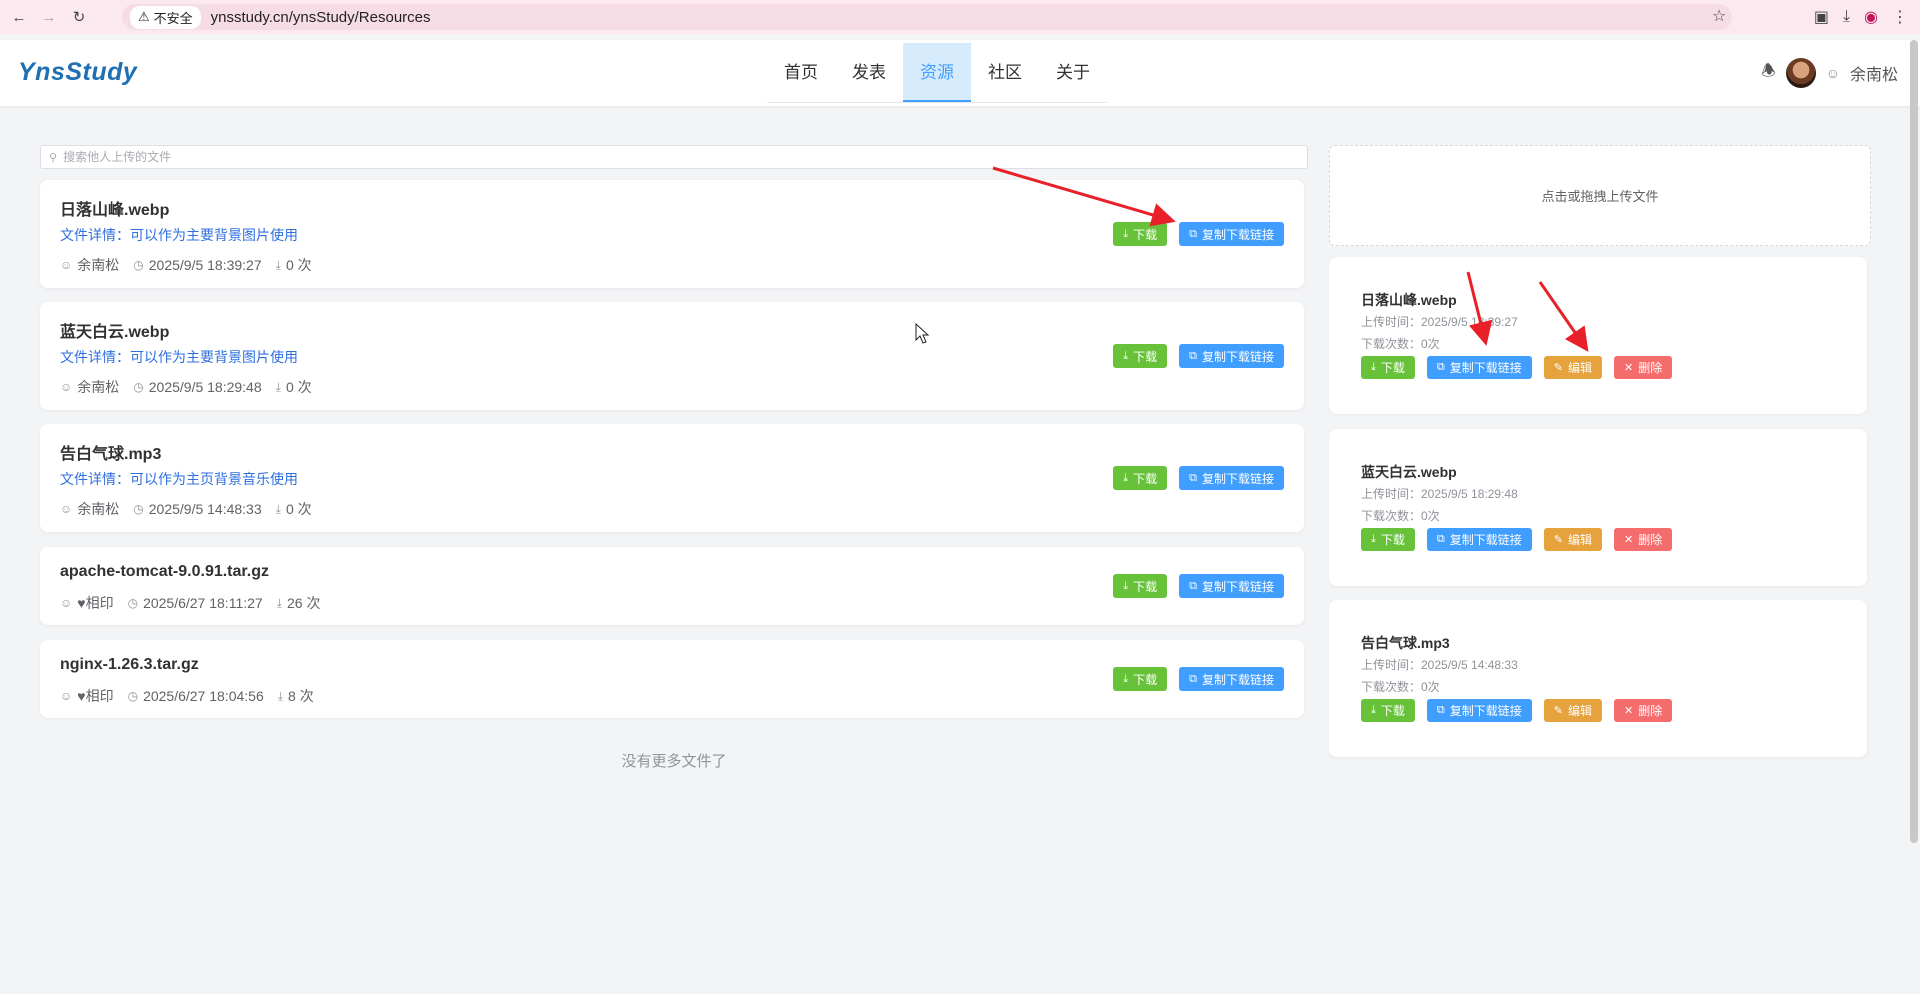 This screenshot has height=994, width=1920. What do you see at coordinates (674, 761) in the screenshot?
I see `no-more-files: 没有更多文件了` at bounding box center [674, 761].